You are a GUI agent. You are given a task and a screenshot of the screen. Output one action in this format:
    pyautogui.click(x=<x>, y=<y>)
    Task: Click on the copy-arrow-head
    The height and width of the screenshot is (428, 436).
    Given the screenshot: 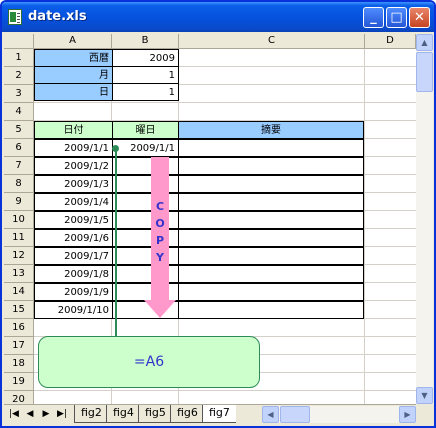 What is the action you would take?
    pyautogui.click(x=160, y=309)
    